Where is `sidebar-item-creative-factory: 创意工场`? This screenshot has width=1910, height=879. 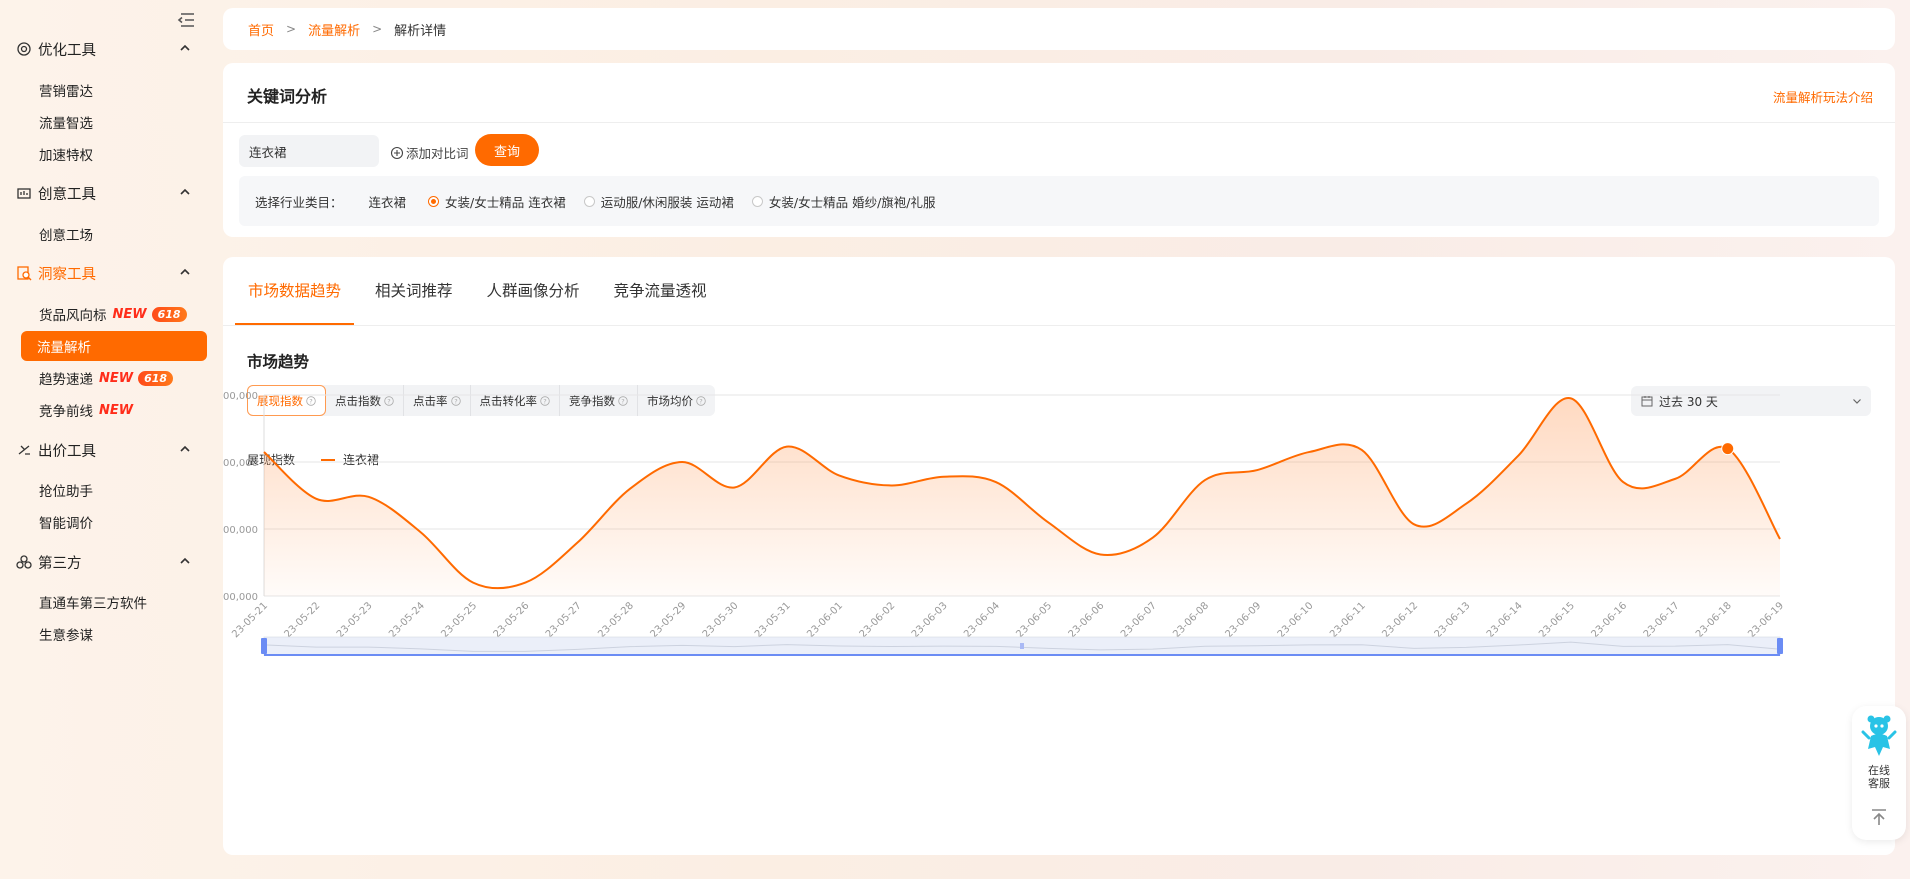
sidebar-item-creative-factory: 创意工场 is located at coordinates (114, 234).